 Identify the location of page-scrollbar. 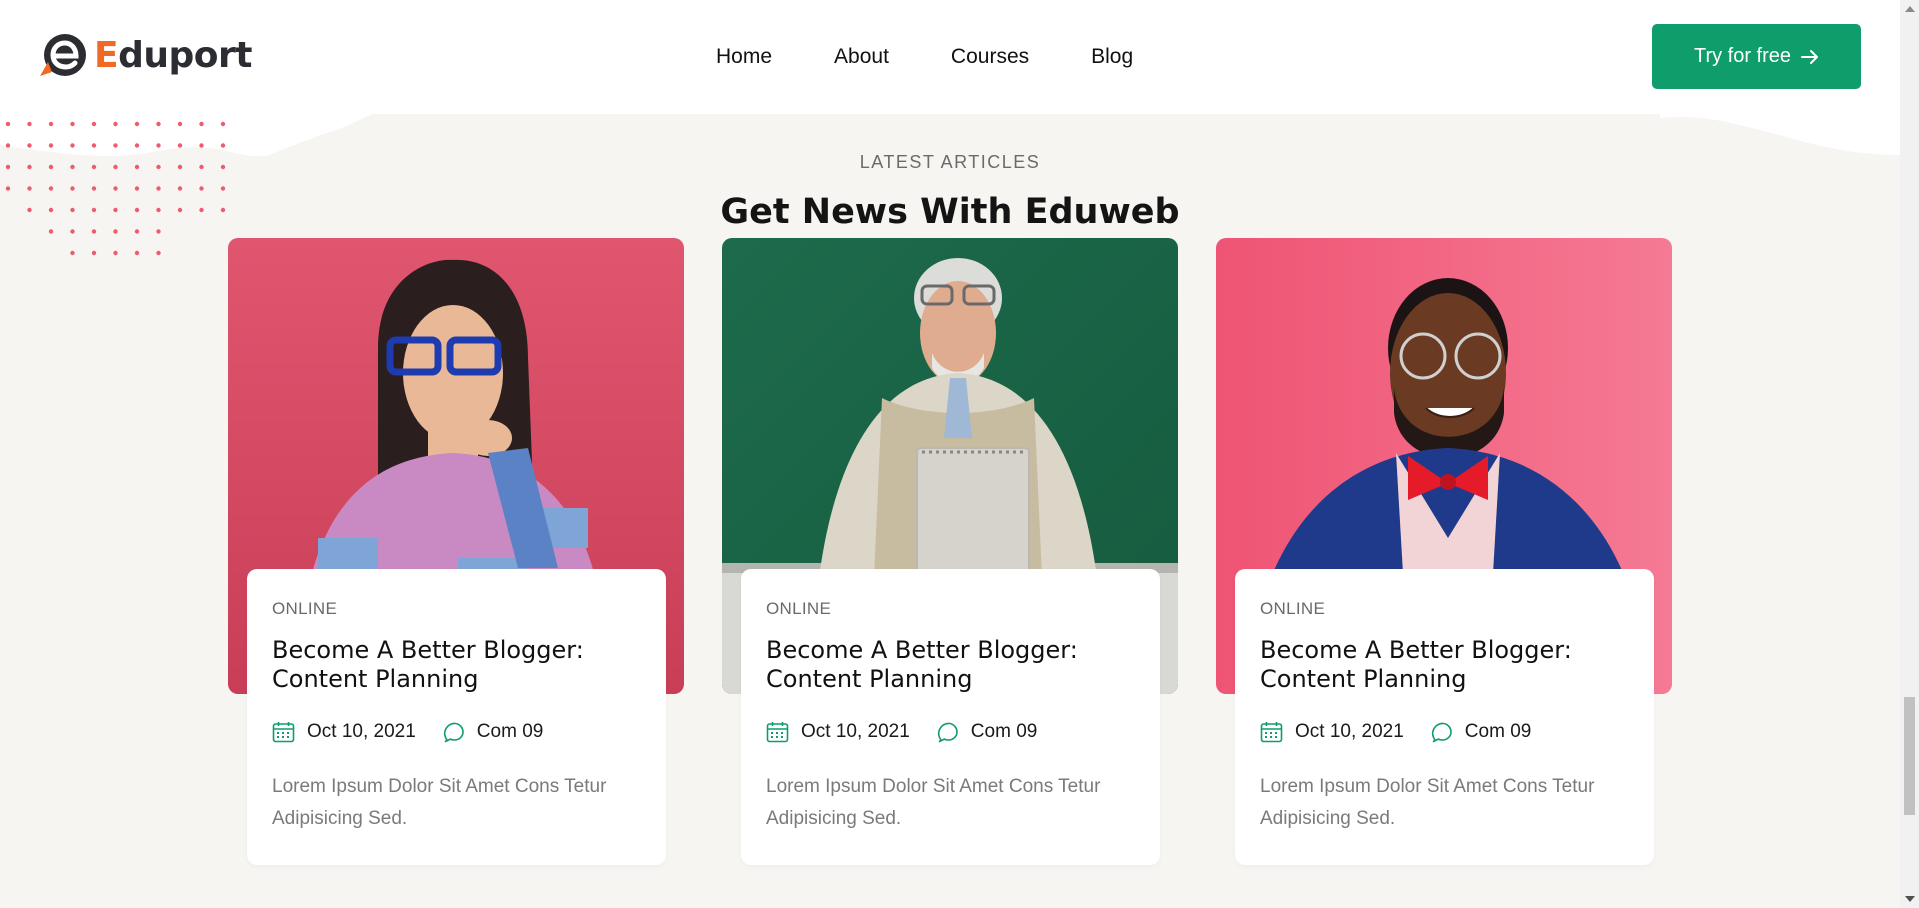
(1909, 454).